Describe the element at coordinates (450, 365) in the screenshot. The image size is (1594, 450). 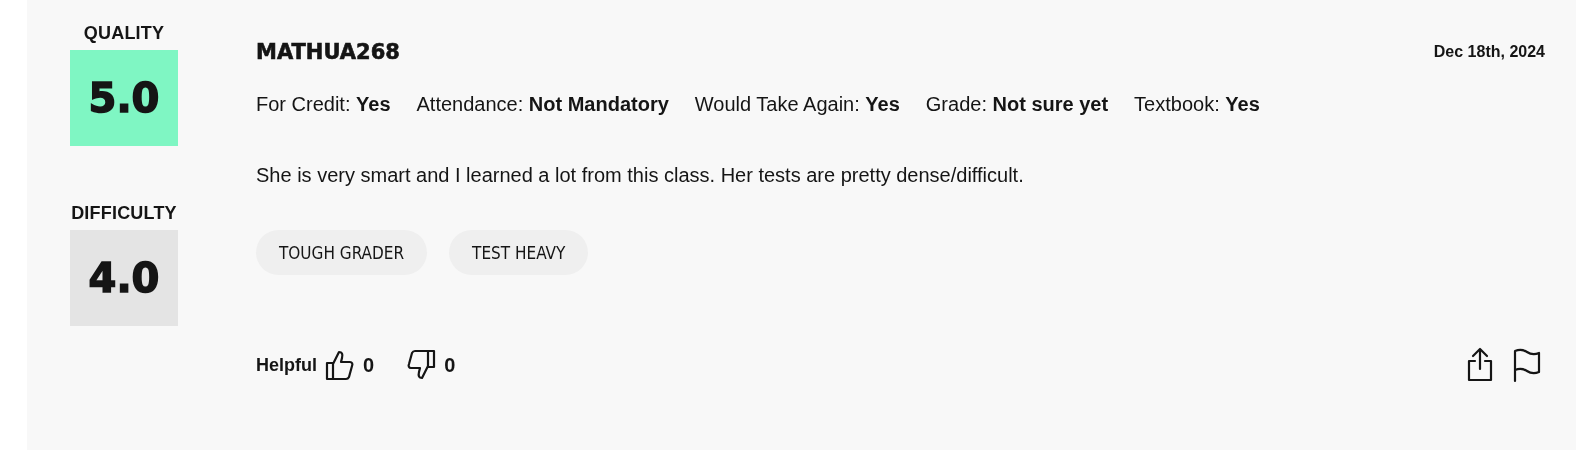
I see `thumbs-down-count: 0` at that location.